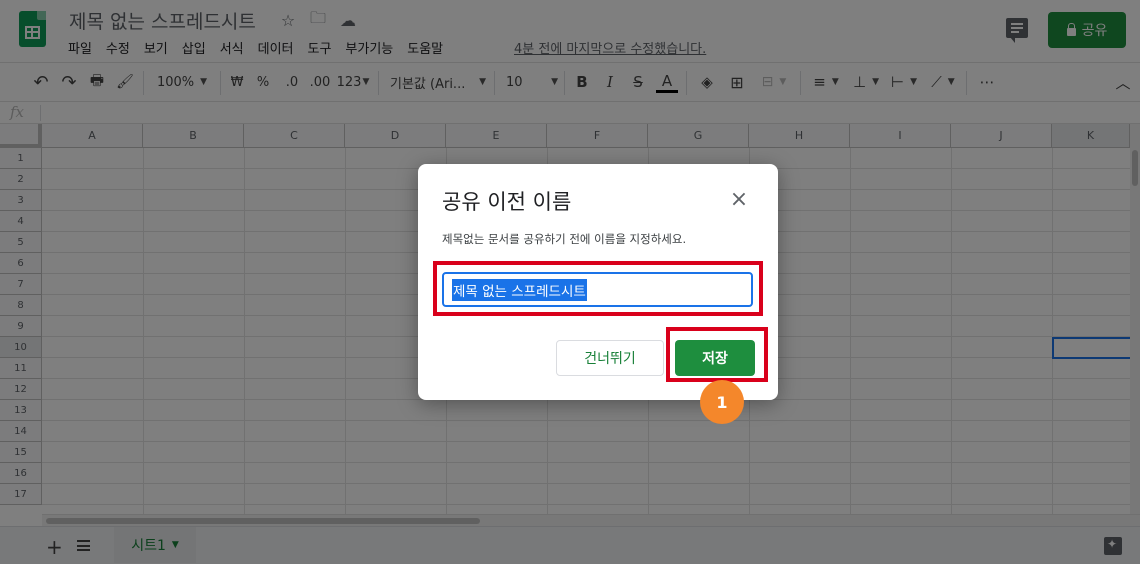  Describe the element at coordinates (598, 288) in the screenshot. I see `input-highlight-box` at that location.